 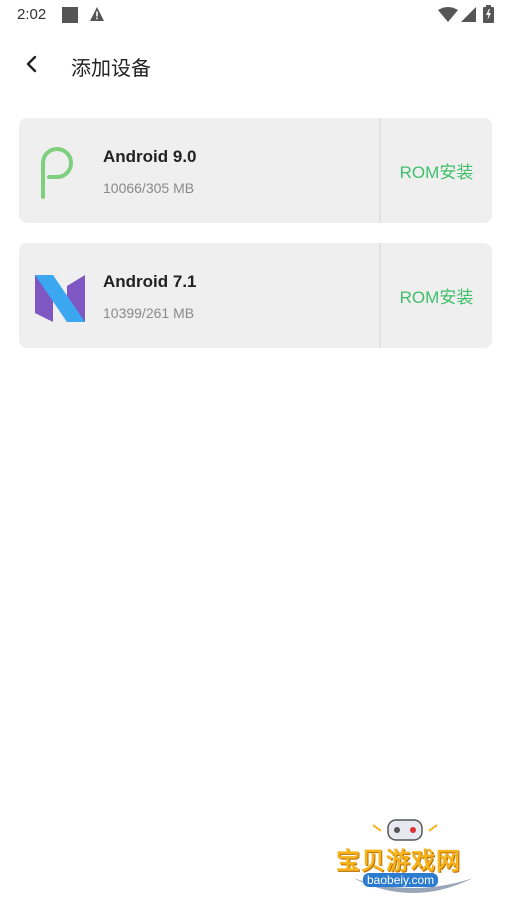 I want to click on watermark-logo: 宝贝游戏网 baobeiy.com, so click(x=413, y=858).